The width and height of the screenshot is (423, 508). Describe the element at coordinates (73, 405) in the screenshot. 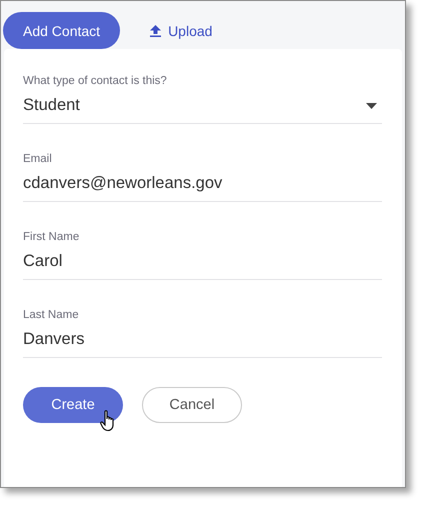

I see `create-button: Create` at that location.